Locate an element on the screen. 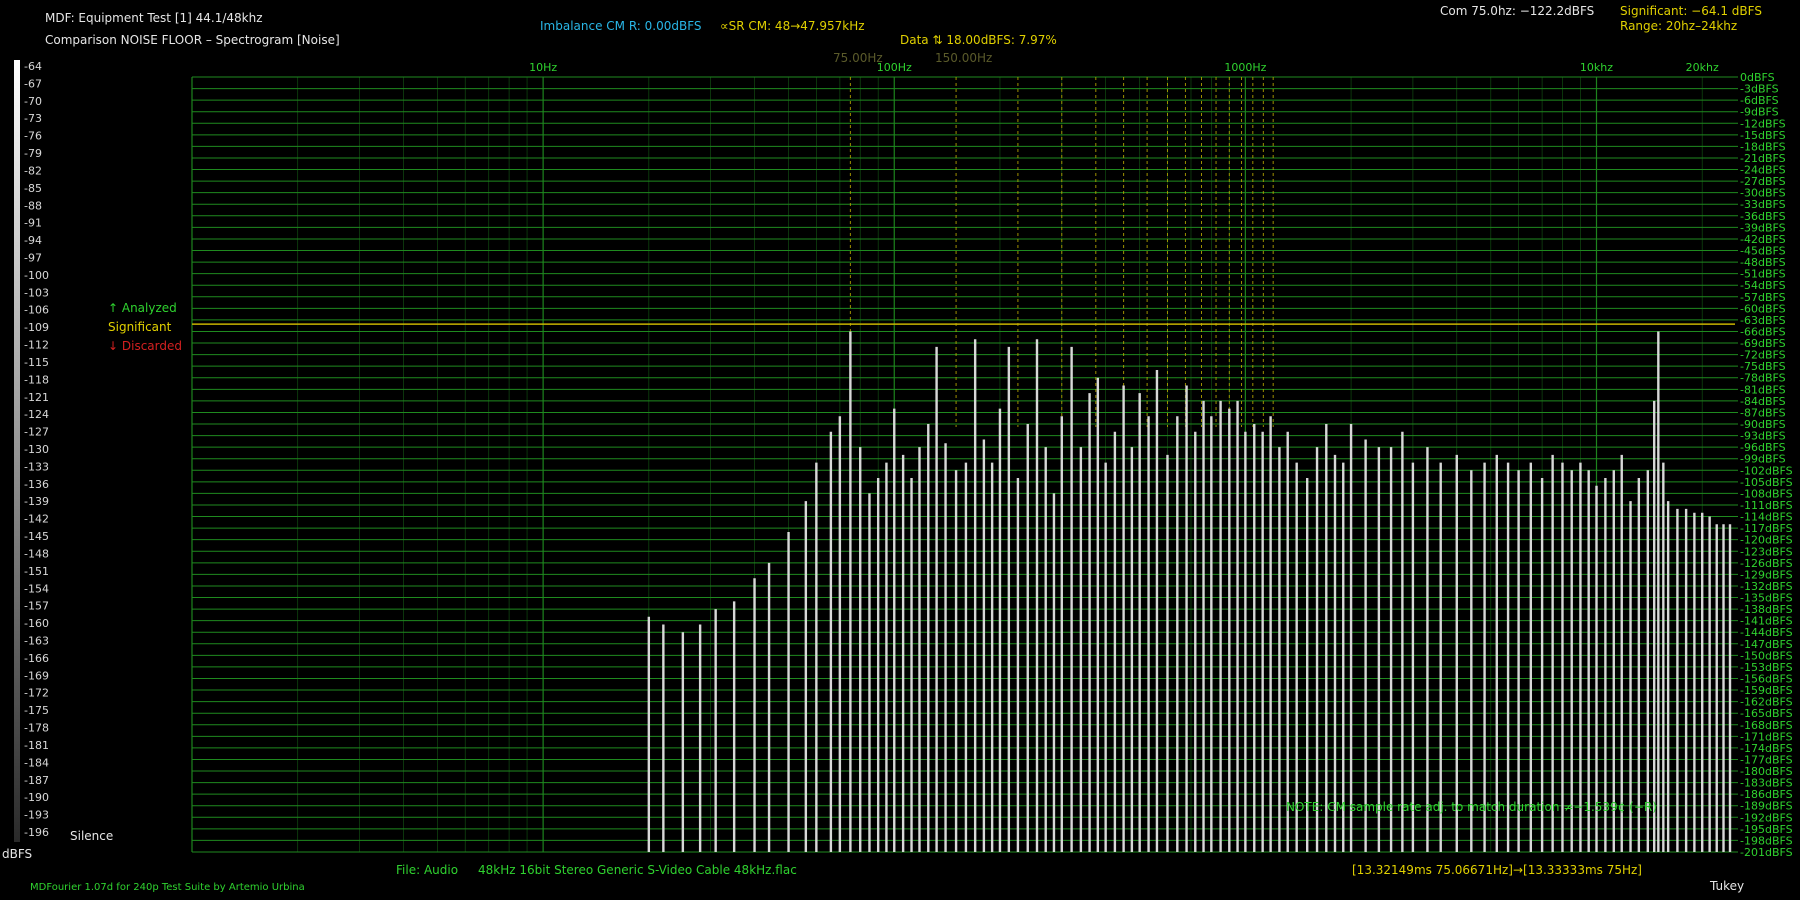  x-tick-label: 10khz is located at coordinates (1596, 67).